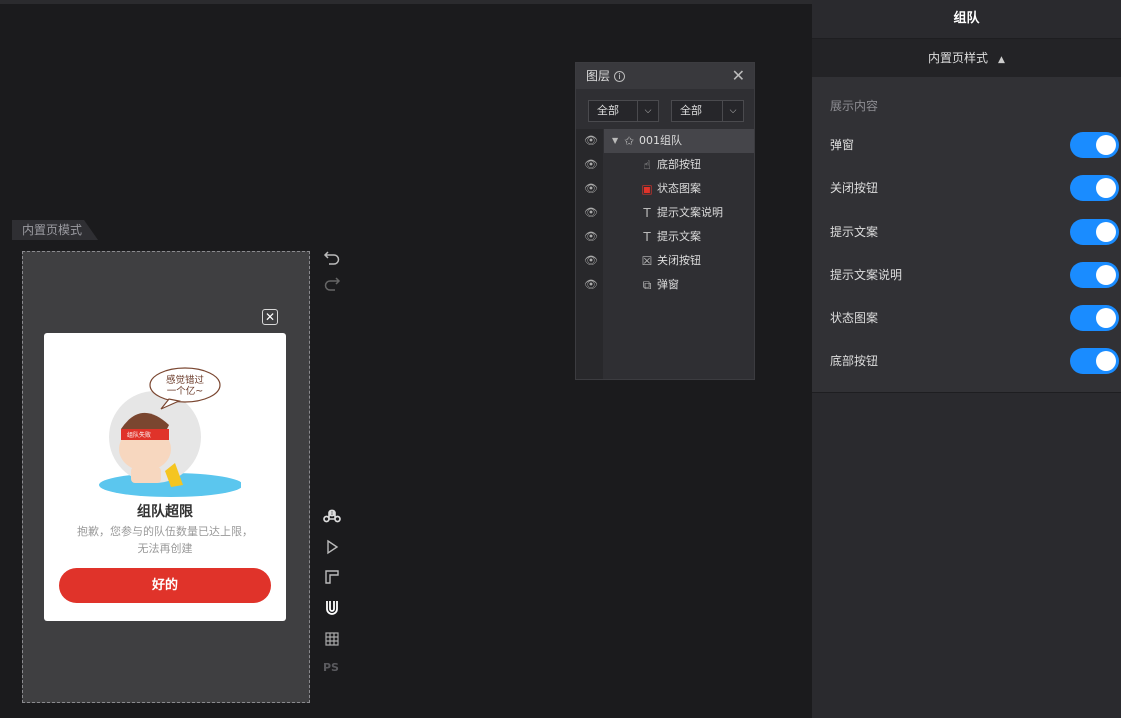 Image resolution: width=1121 pixels, height=718 pixels. Describe the element at coordinates (55, 230) in the screenshot. I see `mode-tab: 内置页模式` at that location.